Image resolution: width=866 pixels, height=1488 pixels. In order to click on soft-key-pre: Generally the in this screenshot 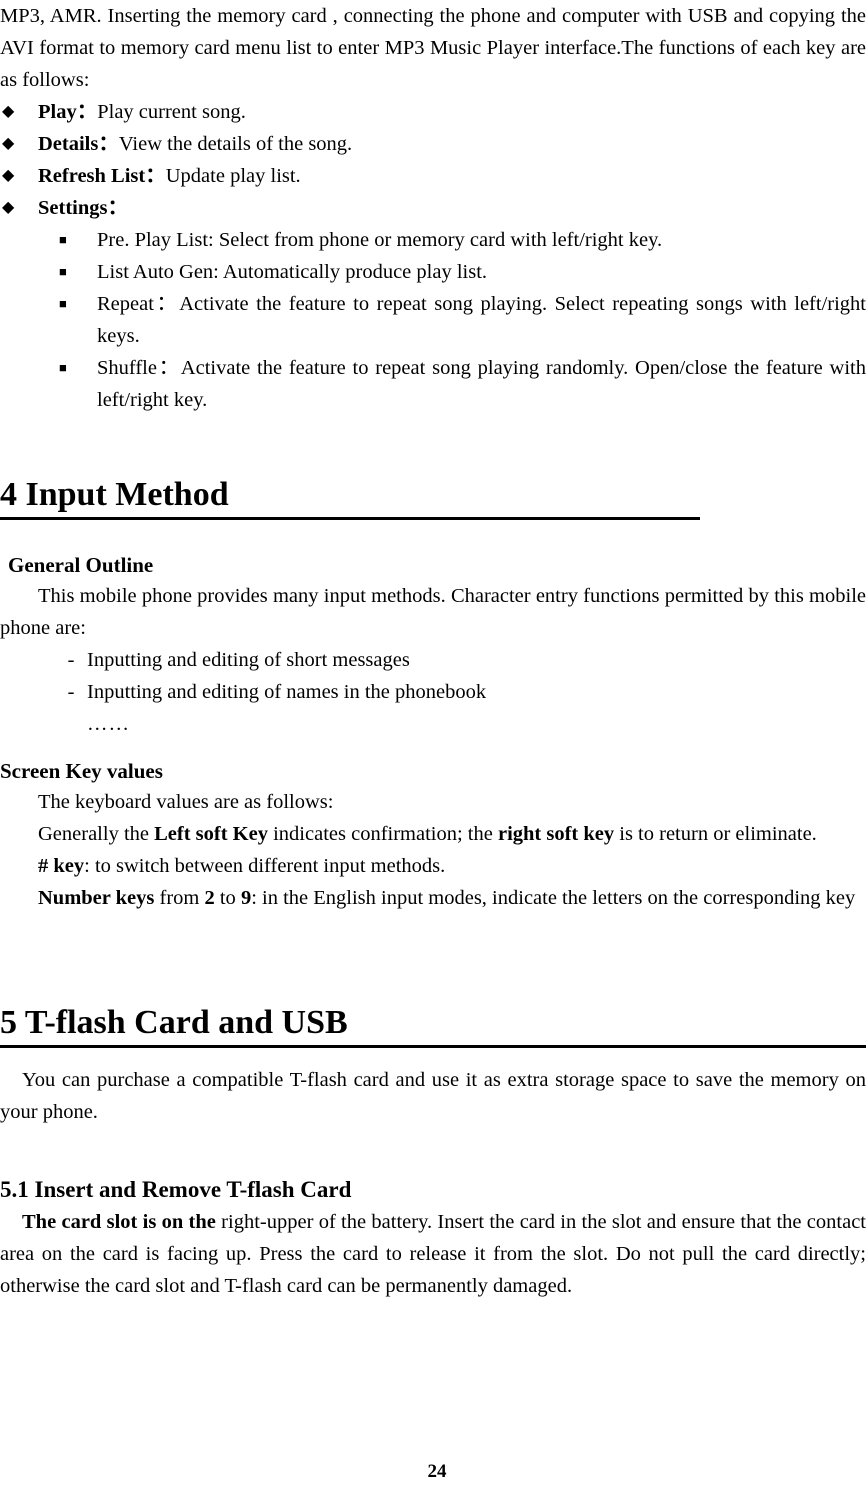, I will do `click(96, 834)`.